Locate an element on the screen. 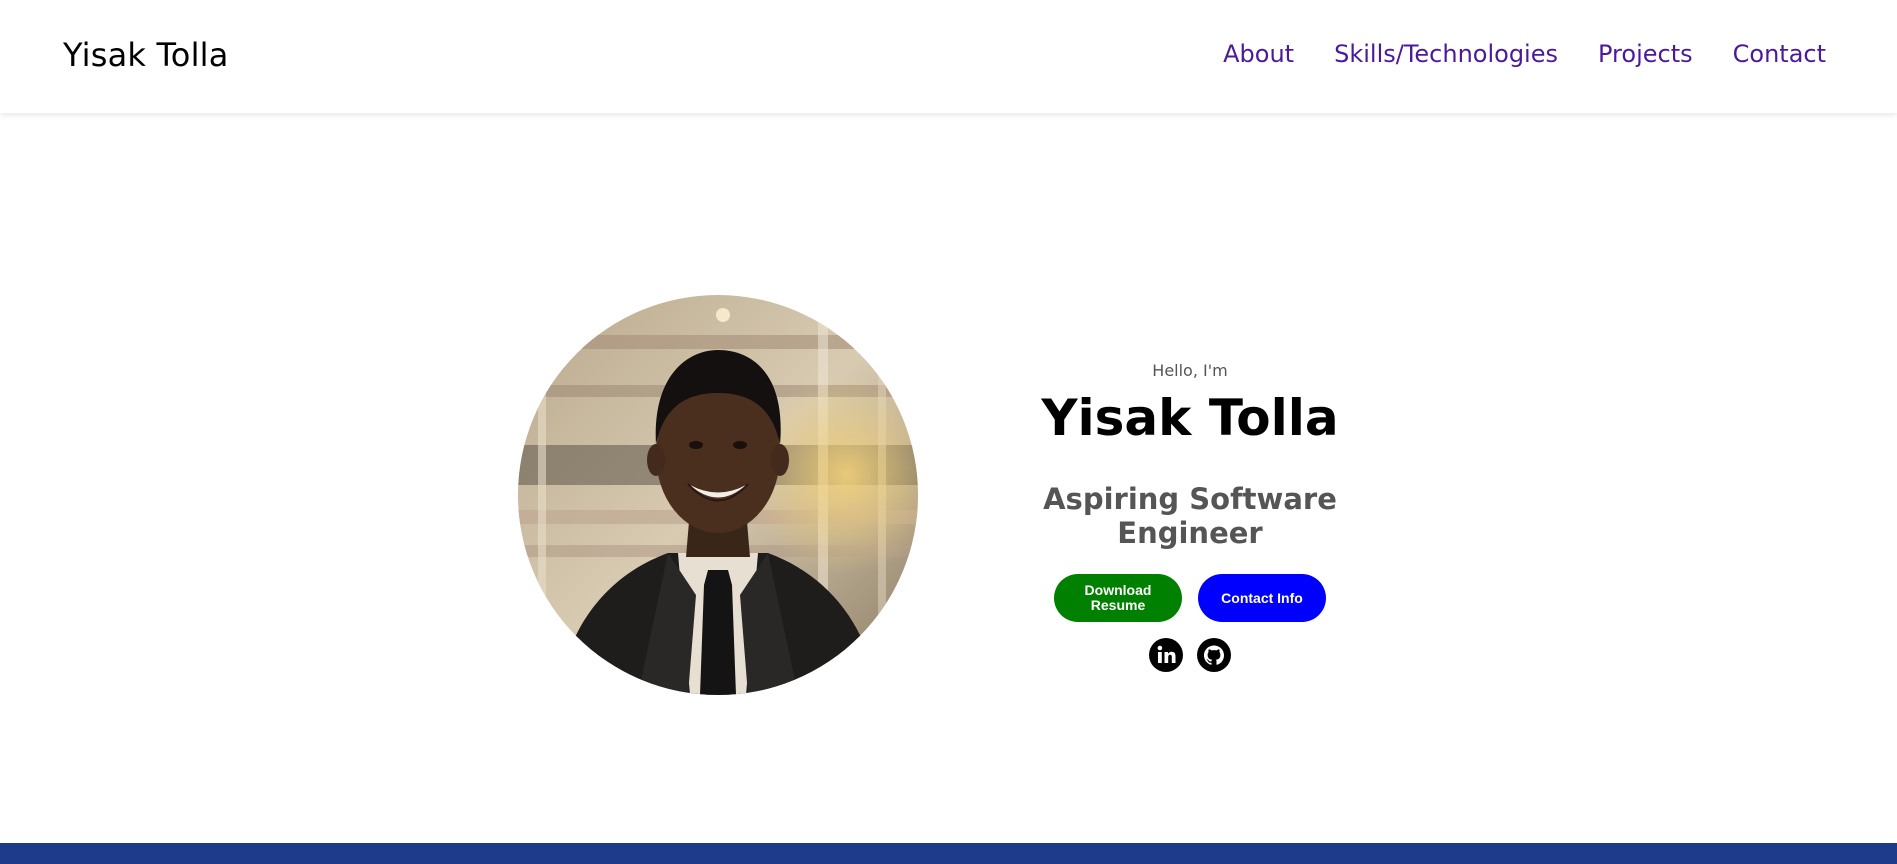 The image size is (1897, 864). profile-photo is located at coordinates (718, 495).